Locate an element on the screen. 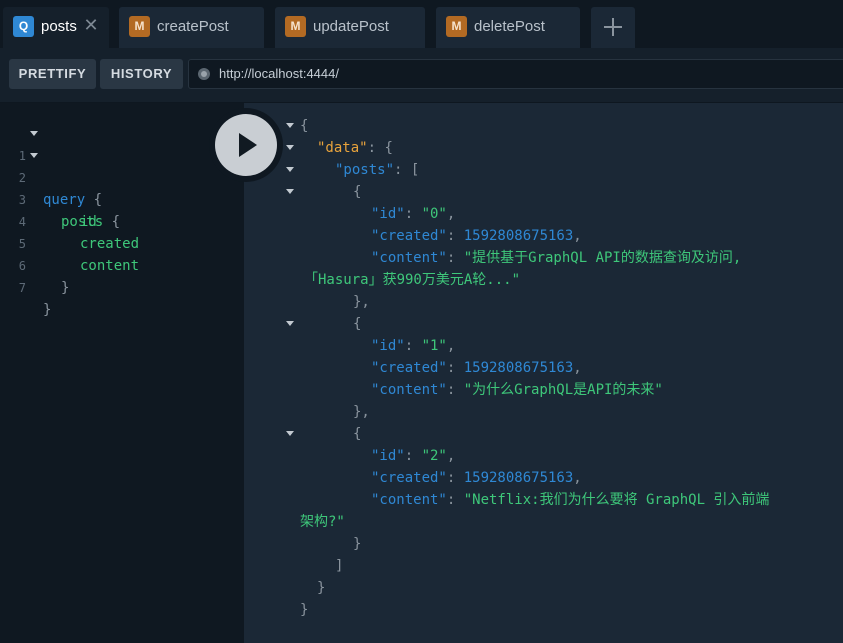  post-content-value: "为什么GraphQL是API的未来" is located at coordinates (563, 390).